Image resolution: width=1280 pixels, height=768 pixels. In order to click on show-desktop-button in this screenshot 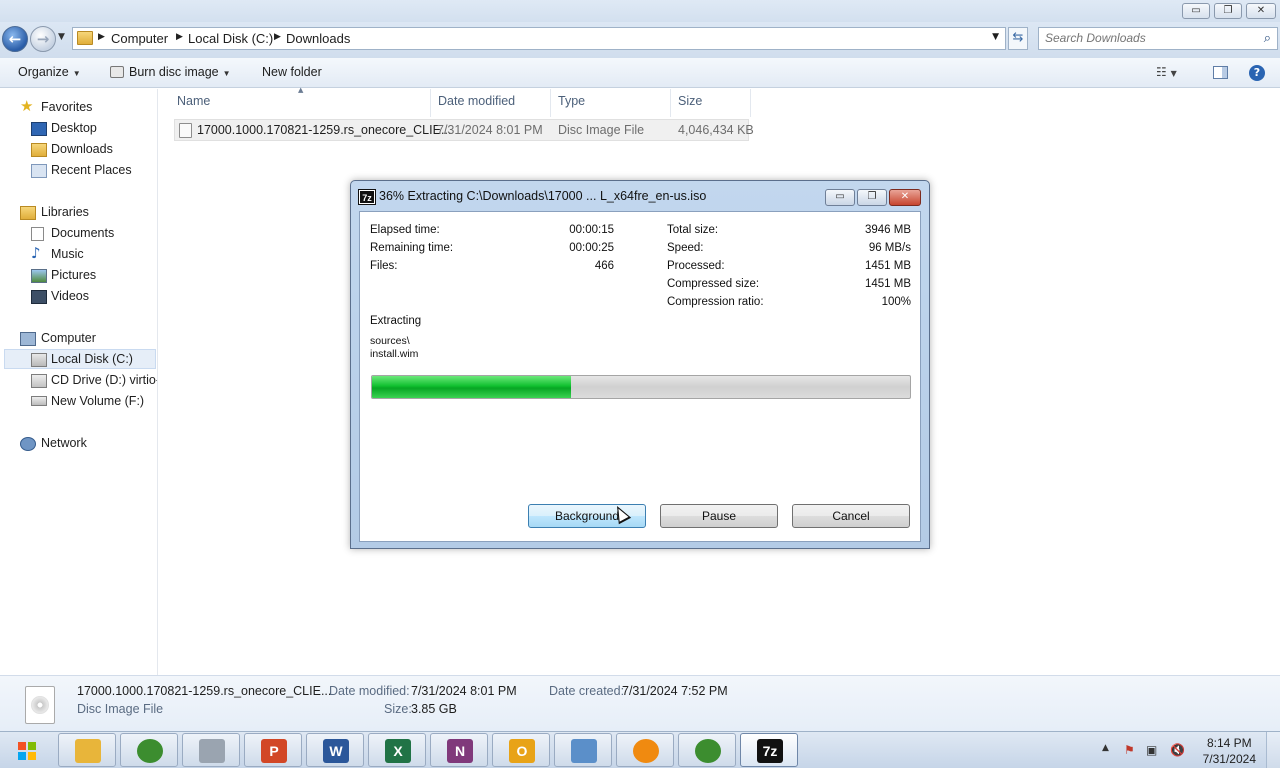, I will do `click(1273, 750)`.